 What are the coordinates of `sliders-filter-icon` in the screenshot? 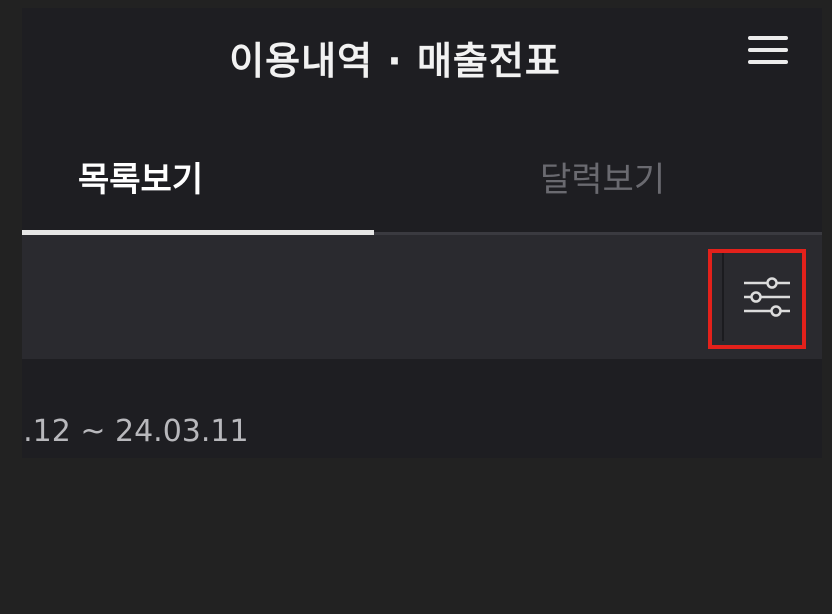 It's located at (767, 298).